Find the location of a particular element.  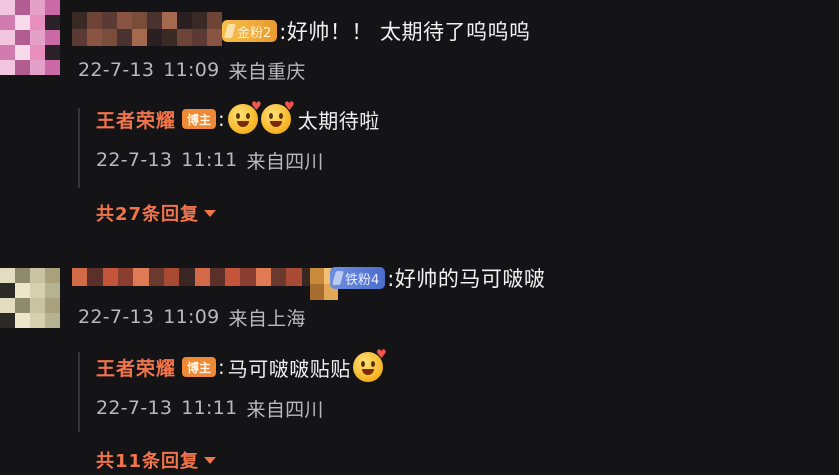

comment-2-line: 铁粉4 :好帅的马可啵啵 is located at coordinates (437, 278).